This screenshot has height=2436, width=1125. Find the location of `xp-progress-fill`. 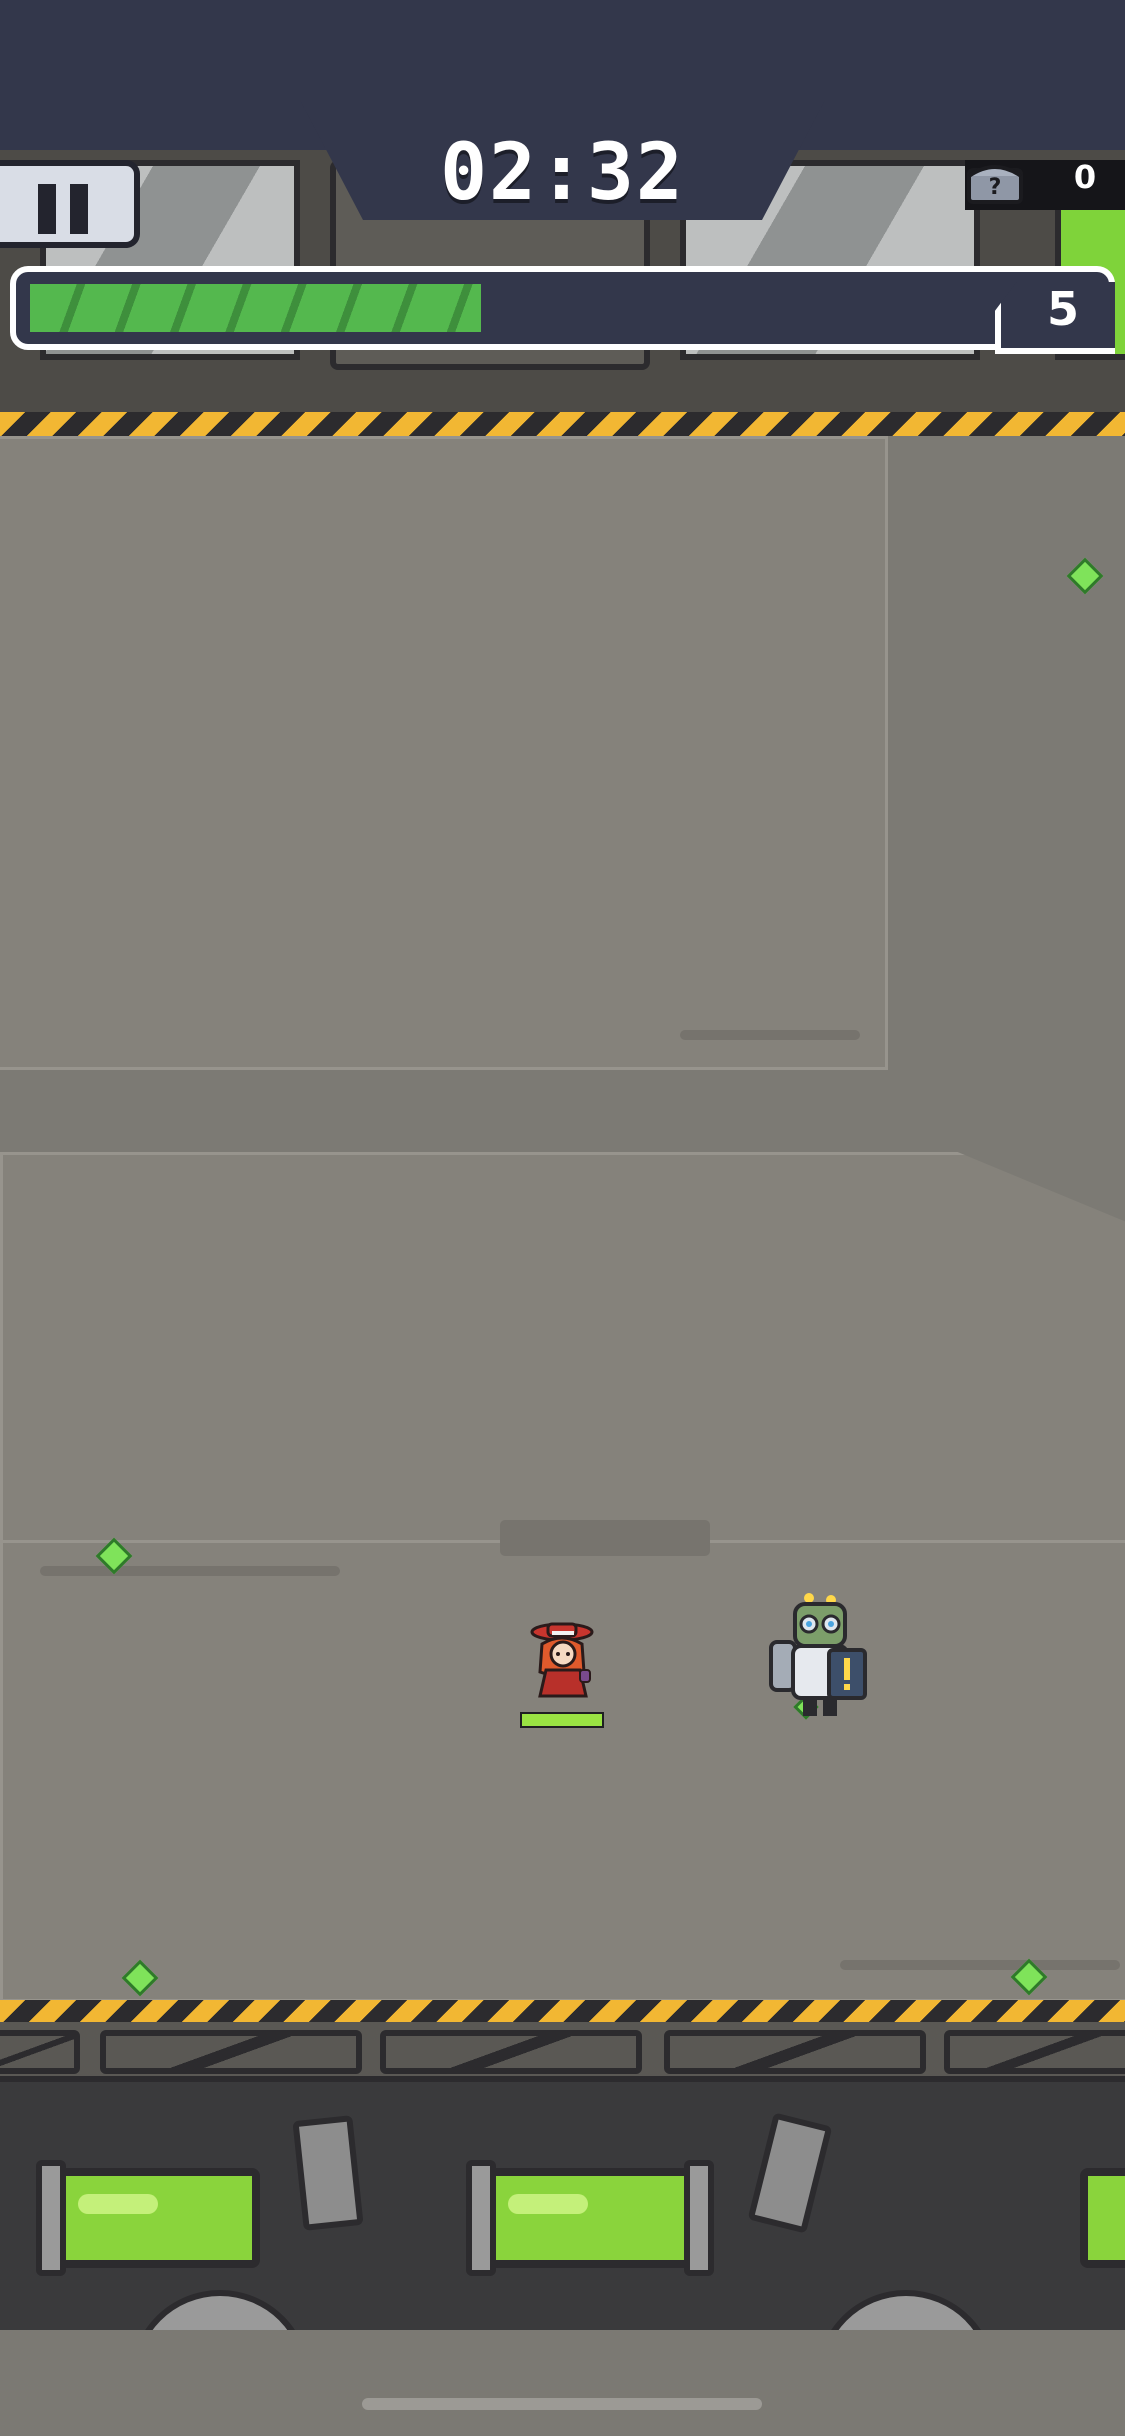

xp-progress-fill is located at coordinates (255, 308).